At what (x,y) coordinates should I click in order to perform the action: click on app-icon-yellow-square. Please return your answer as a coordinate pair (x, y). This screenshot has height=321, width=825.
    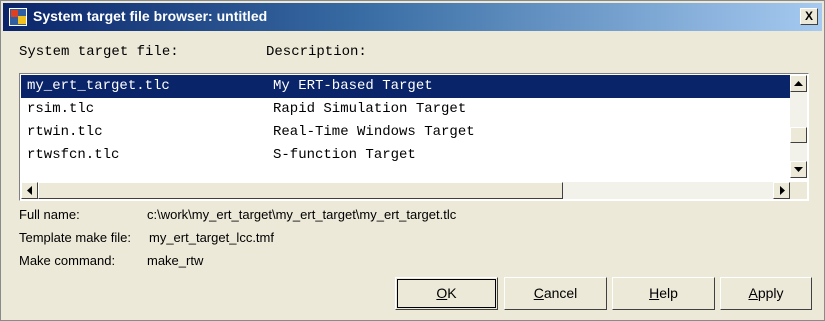
    Looking at the image, I should click on (22, 20).